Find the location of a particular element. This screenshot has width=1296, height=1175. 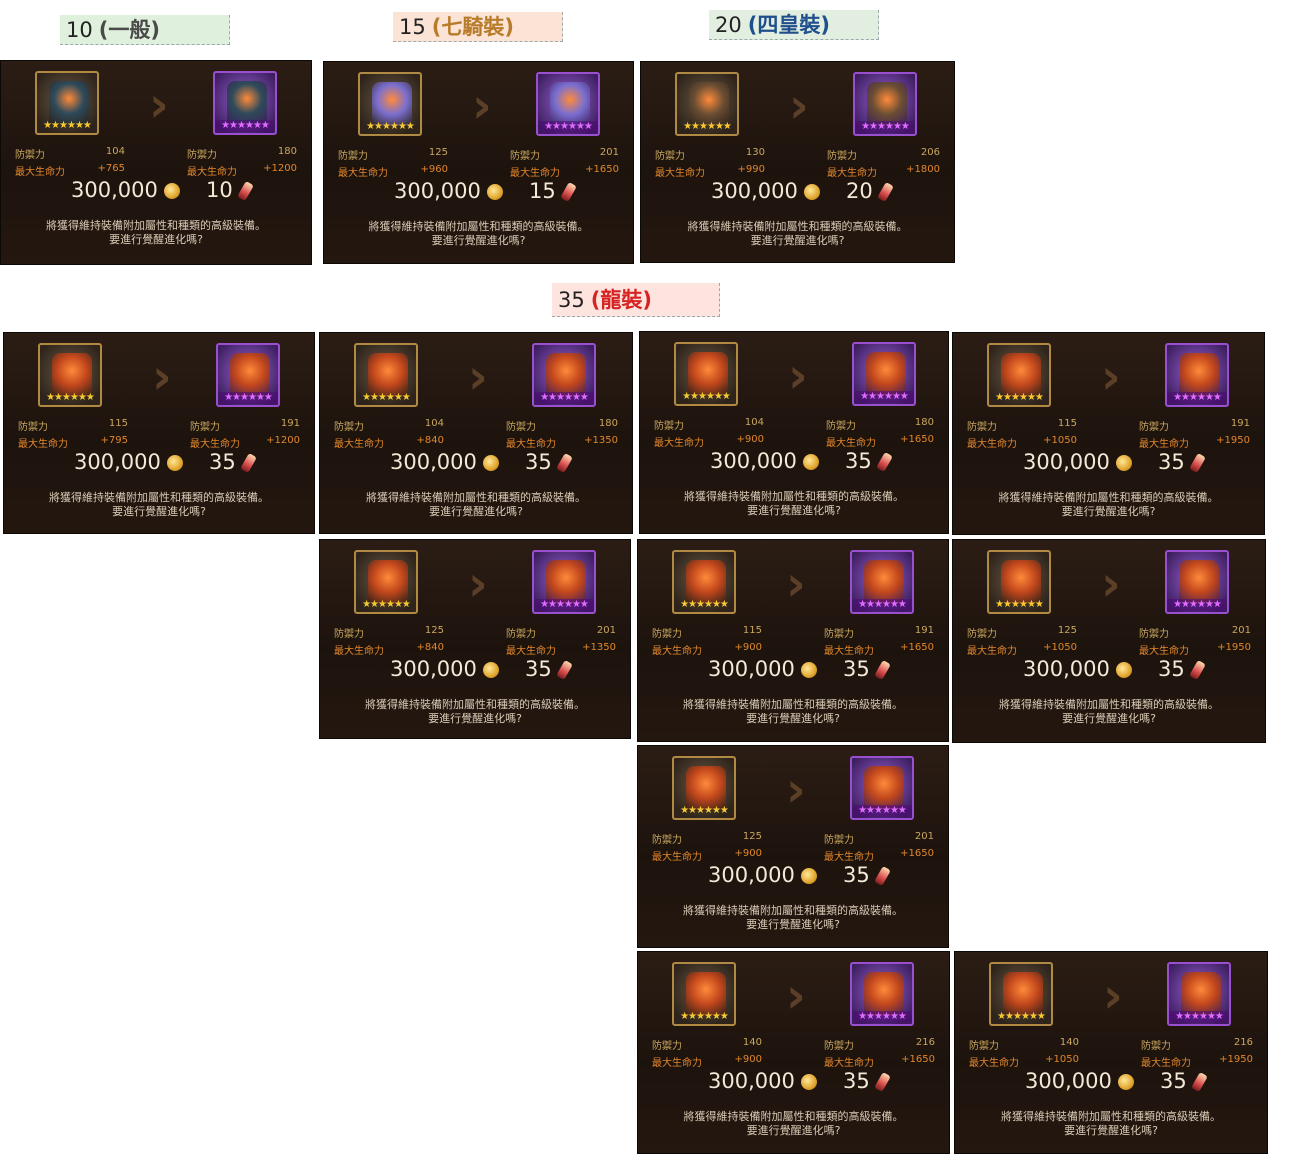

max-hp-to-value: +1800 is located at coordinates (923, 169).